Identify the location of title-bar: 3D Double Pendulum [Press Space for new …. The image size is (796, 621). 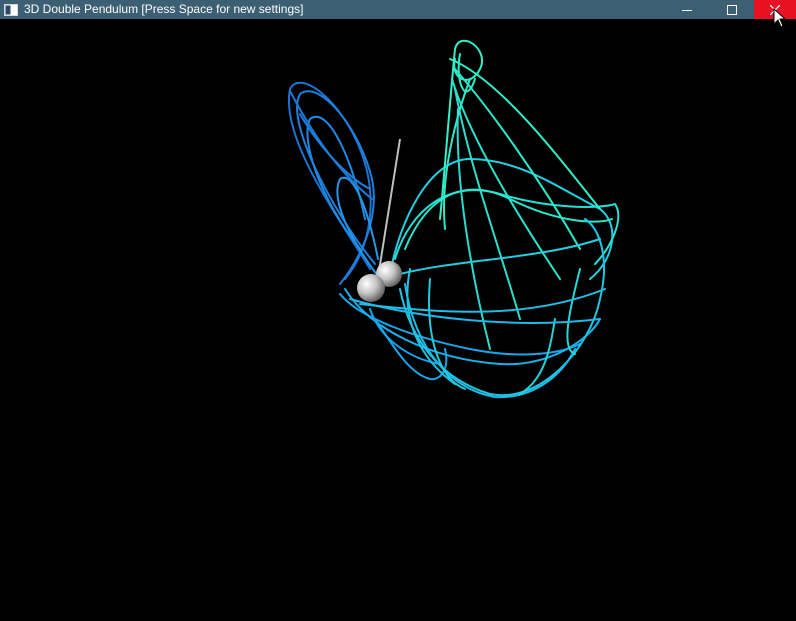
(398, 9).